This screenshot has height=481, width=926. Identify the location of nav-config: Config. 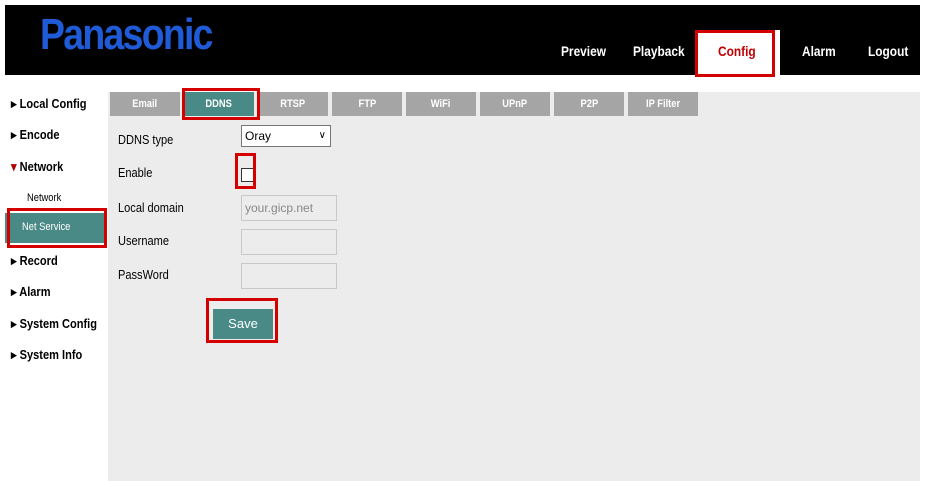
(737, 51).